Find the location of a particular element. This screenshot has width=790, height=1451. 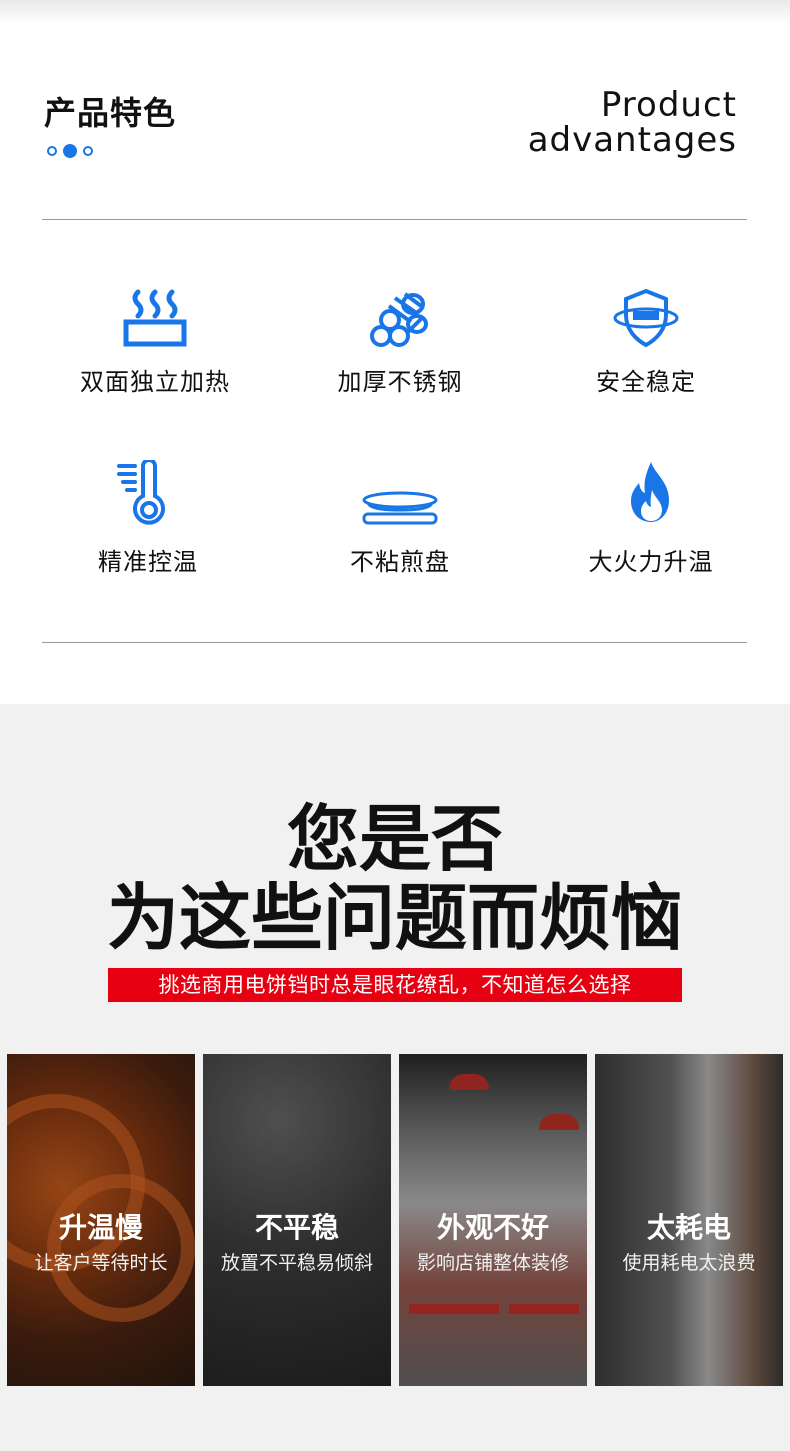

divider-top is located at coordinates (394, 219).